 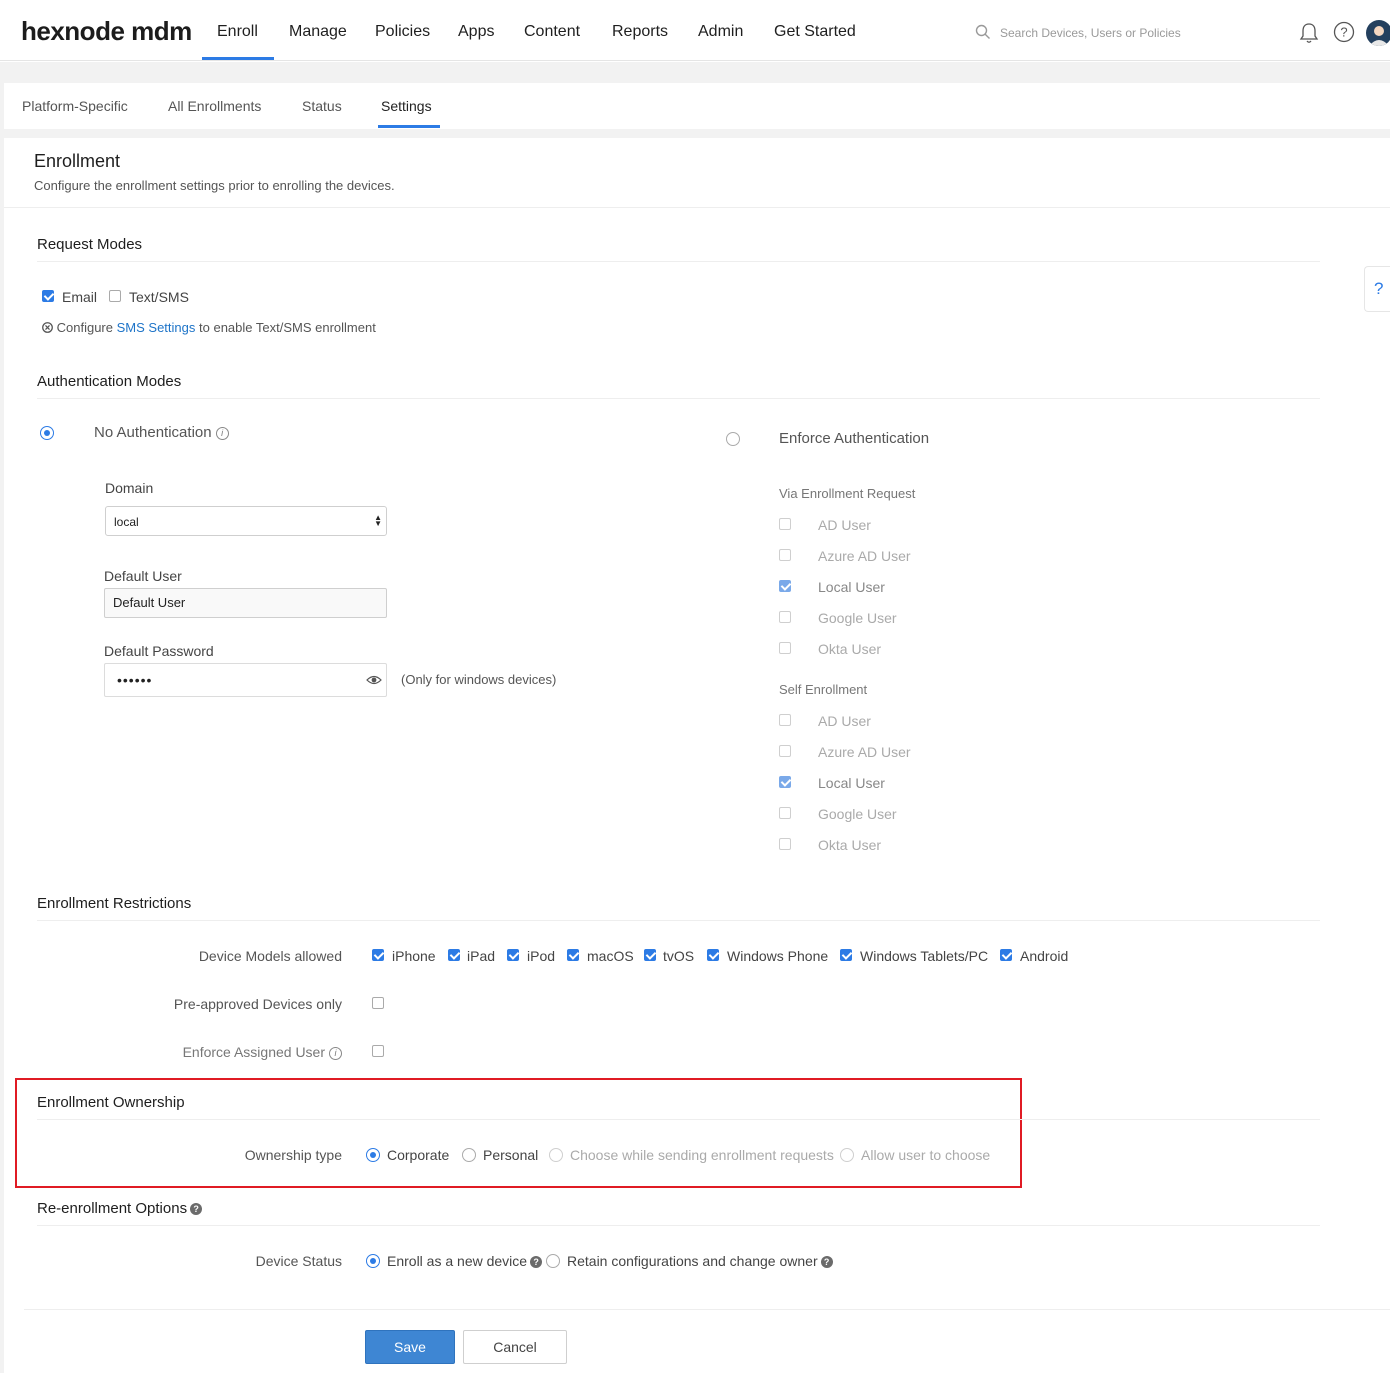 I want to click on self-google-user-checkbox, so click(x=785, y=813).